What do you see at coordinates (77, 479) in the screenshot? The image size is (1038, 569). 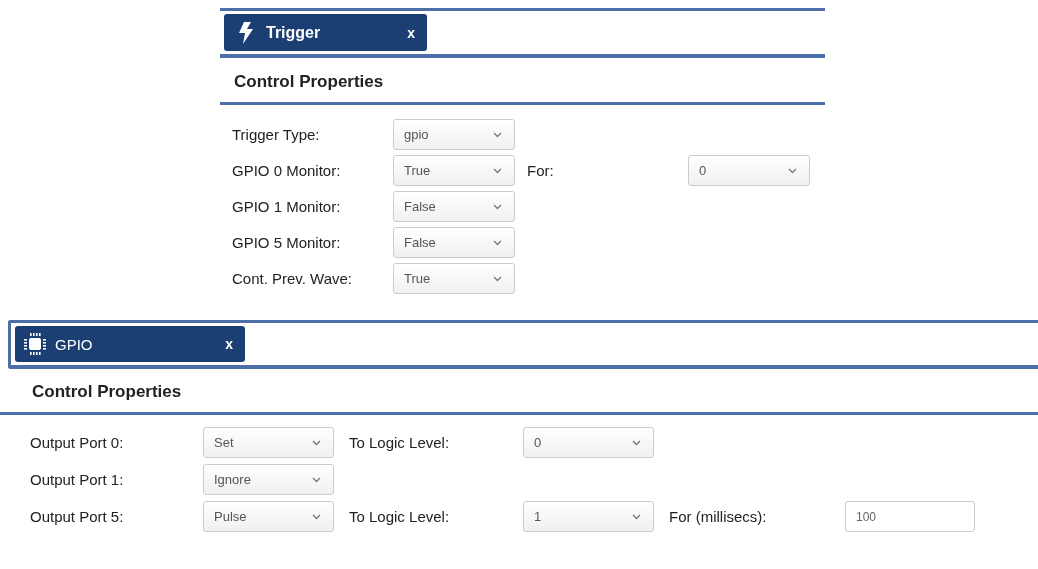 I see `field-label: Output Port 1:` at bounding box center [77, 479].